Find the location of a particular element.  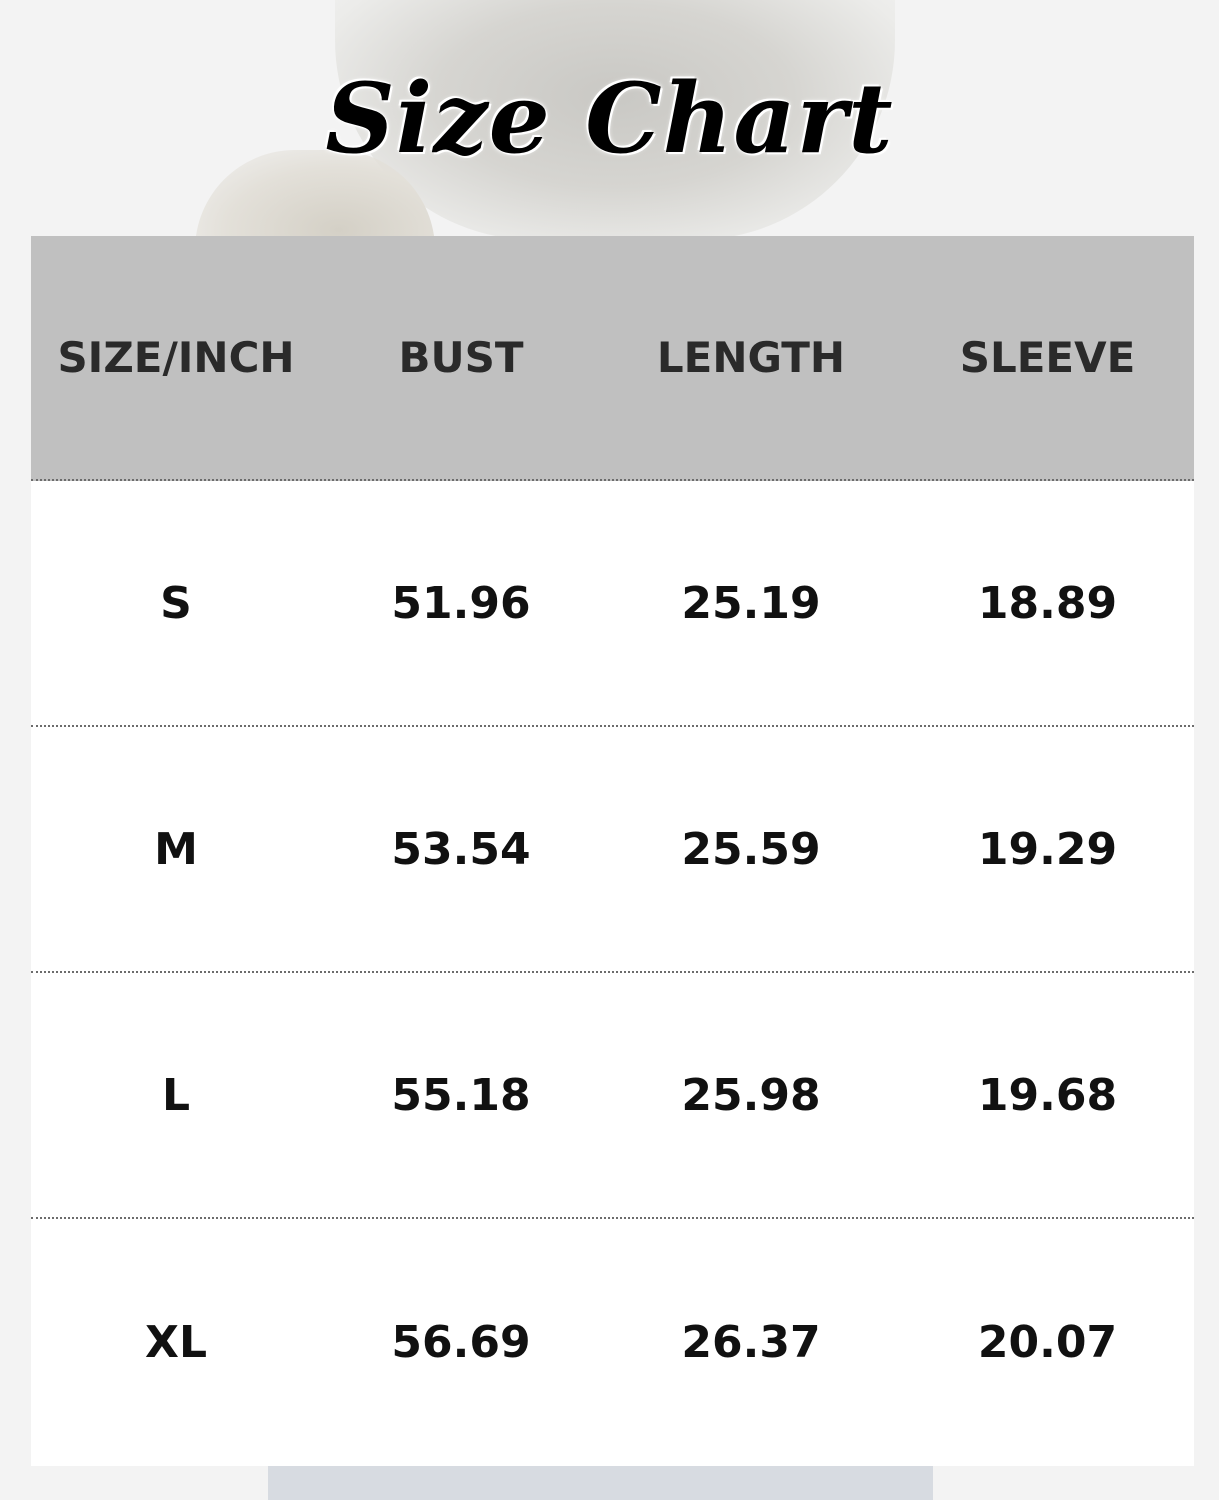

length-cell: 25.59 is located at coordinates (751, 849).